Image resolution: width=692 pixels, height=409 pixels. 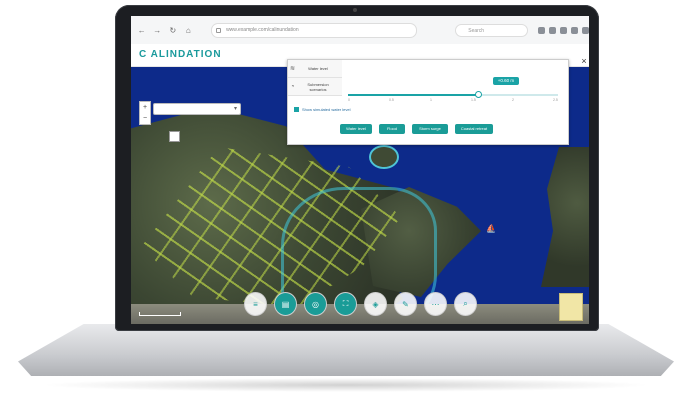 What do you see at coordinates (219, 30) in the screenshot?
I see `lock-icon` at bounding box center [219, 30].